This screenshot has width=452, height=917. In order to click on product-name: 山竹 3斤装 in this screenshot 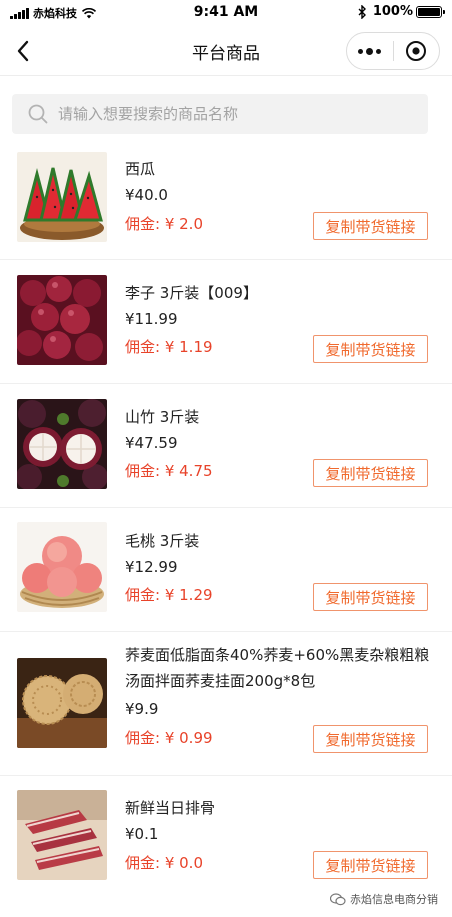, I will do `click(162, 417)`.